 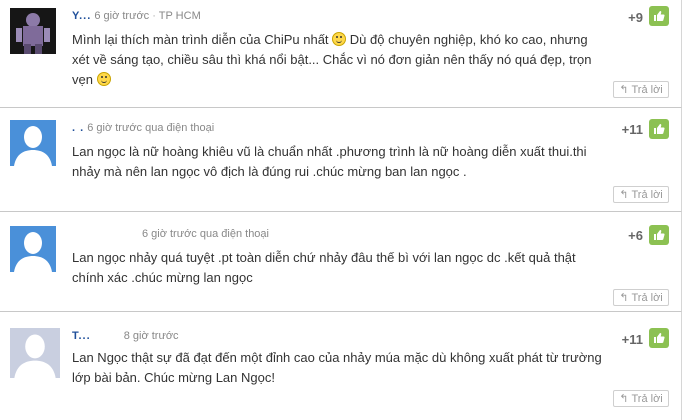 I want to click on comment-location: TP HCM, so click(x=179, y=16).